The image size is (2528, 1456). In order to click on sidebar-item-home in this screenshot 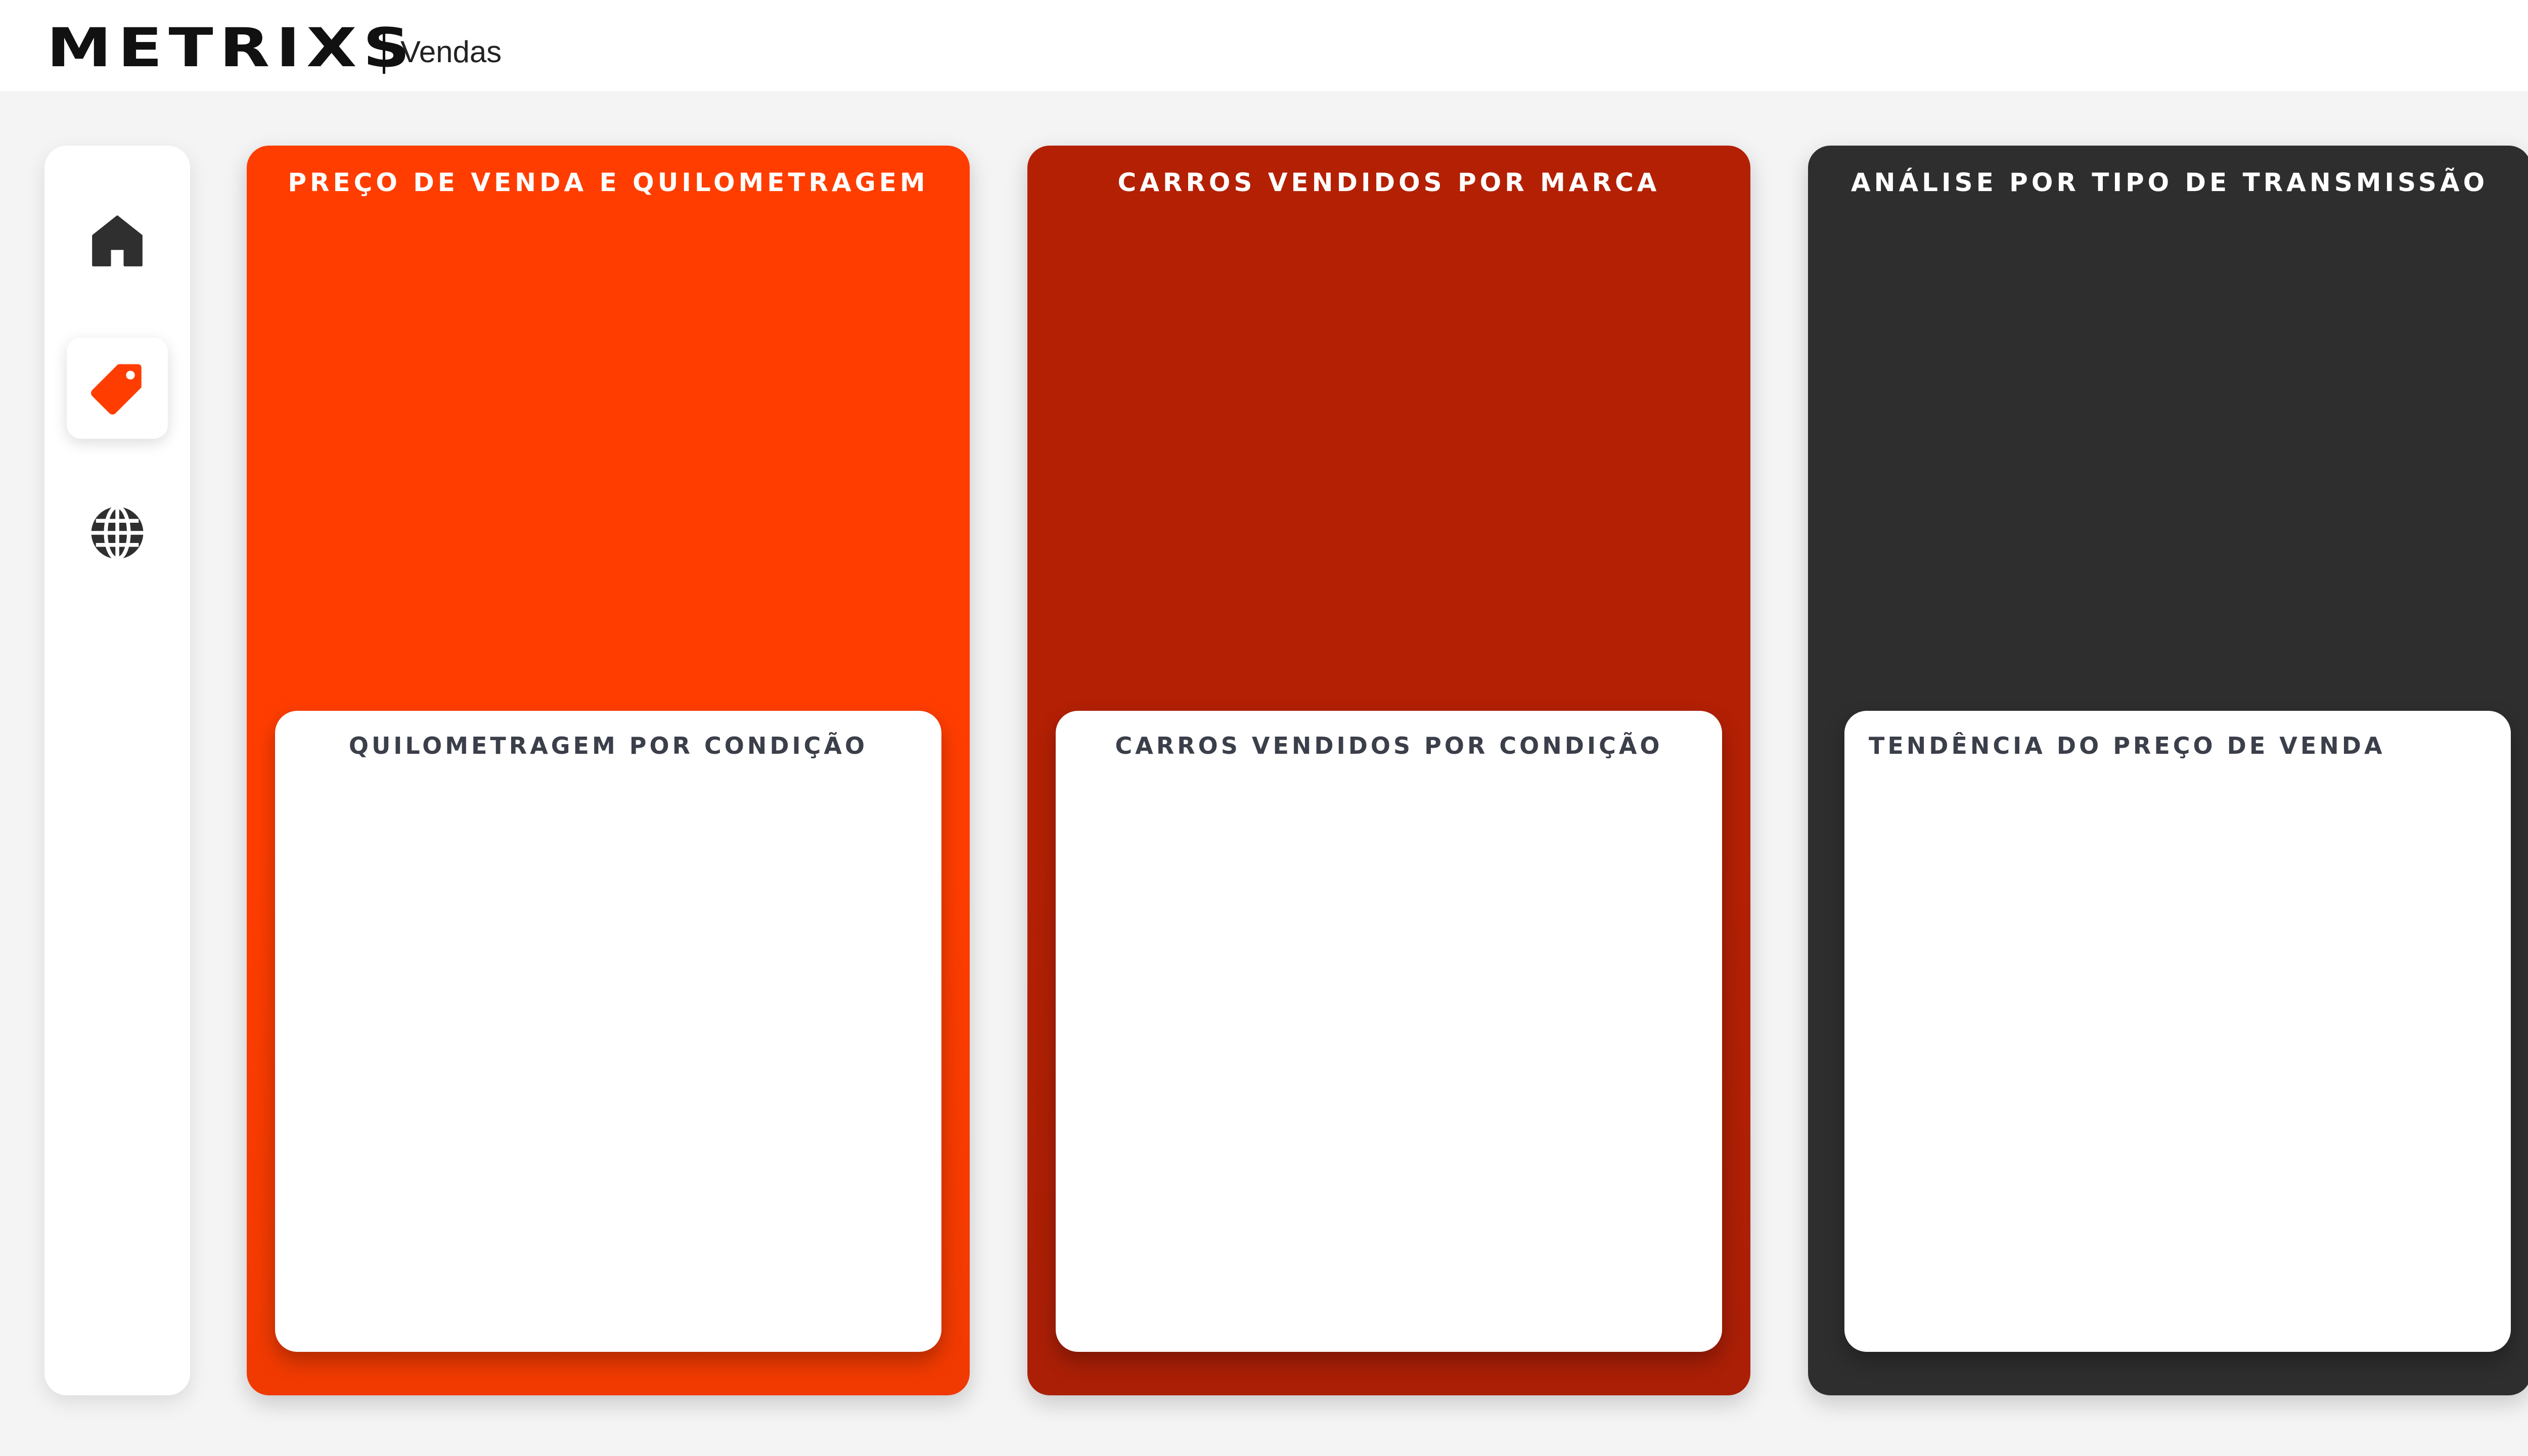, I will do `click(118, 240)`.